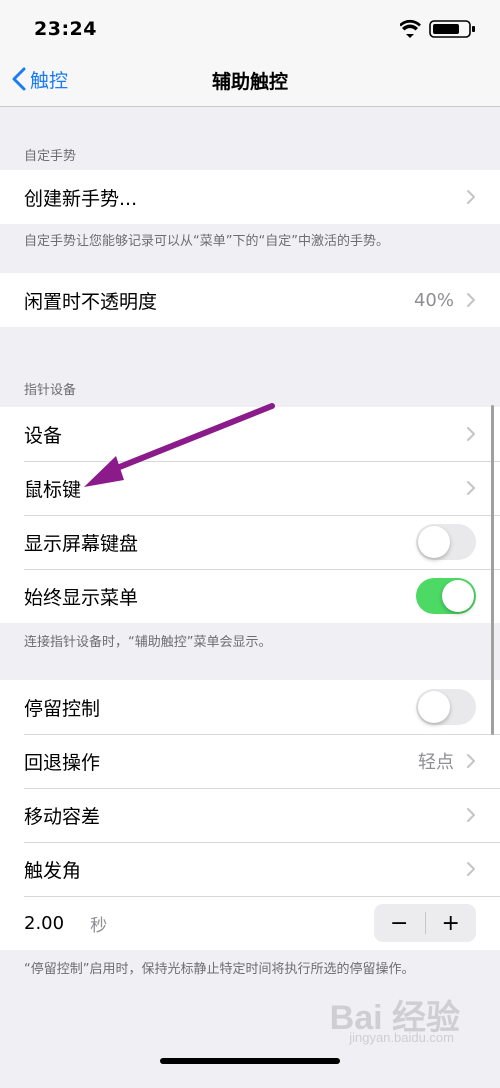 The image size is (500, 1088). Describe the element at coordinates (148, 642) in the screenshot. I see `pointer-footer: 连接指针设备时，“辅助触控”菜单会显示。` at that location.